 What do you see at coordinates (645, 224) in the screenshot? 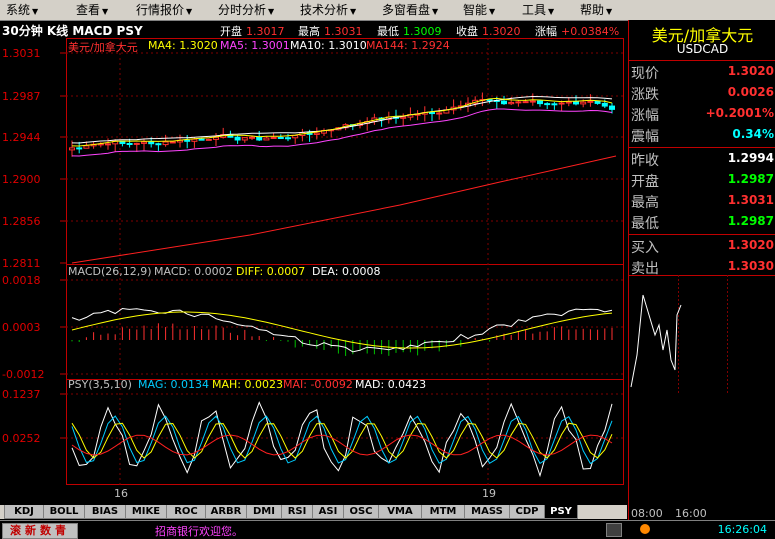
I see `quote-label: 最低` at bounding box center [645, 224].